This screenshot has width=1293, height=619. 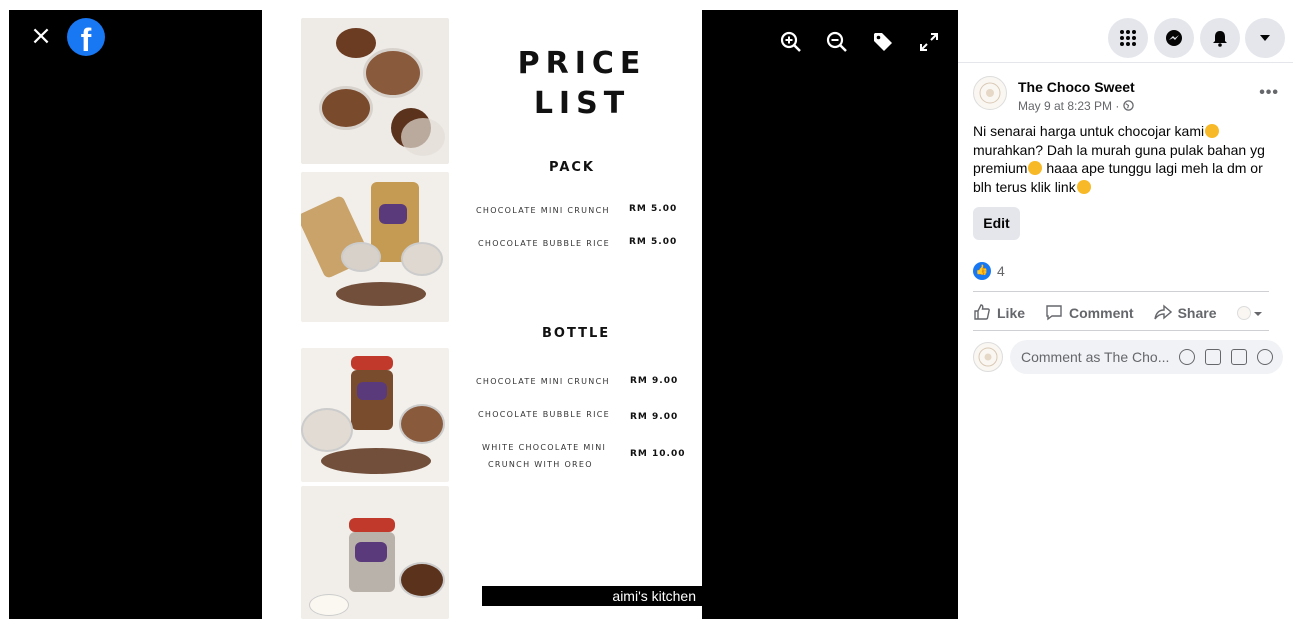 What do you see at coordinates (1174, 38) in the screenshot?
I see `messenger-icon` at bounding box center [1174, 38].